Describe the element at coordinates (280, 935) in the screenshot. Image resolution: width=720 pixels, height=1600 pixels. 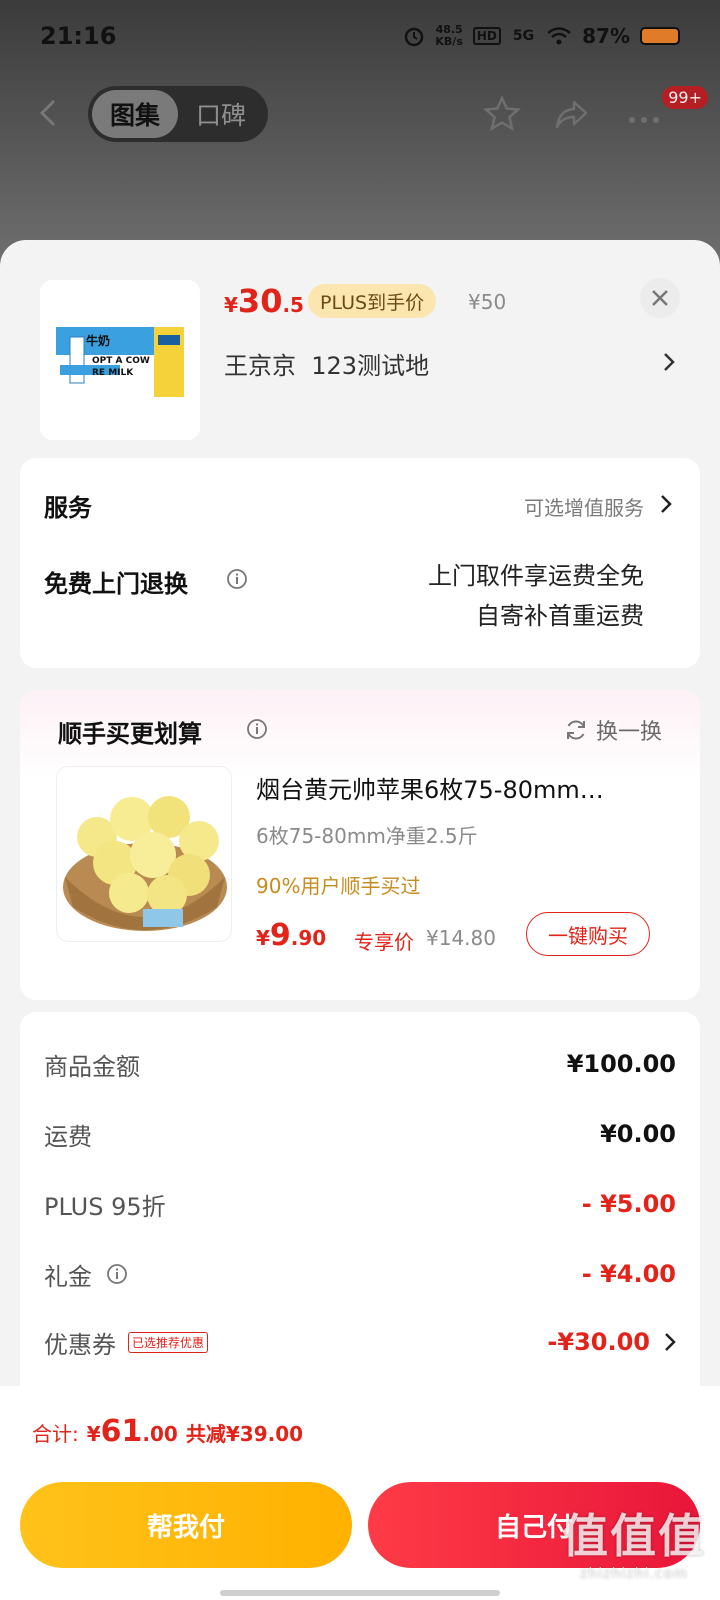
I see `bundle-price-integer: 9` at that location.